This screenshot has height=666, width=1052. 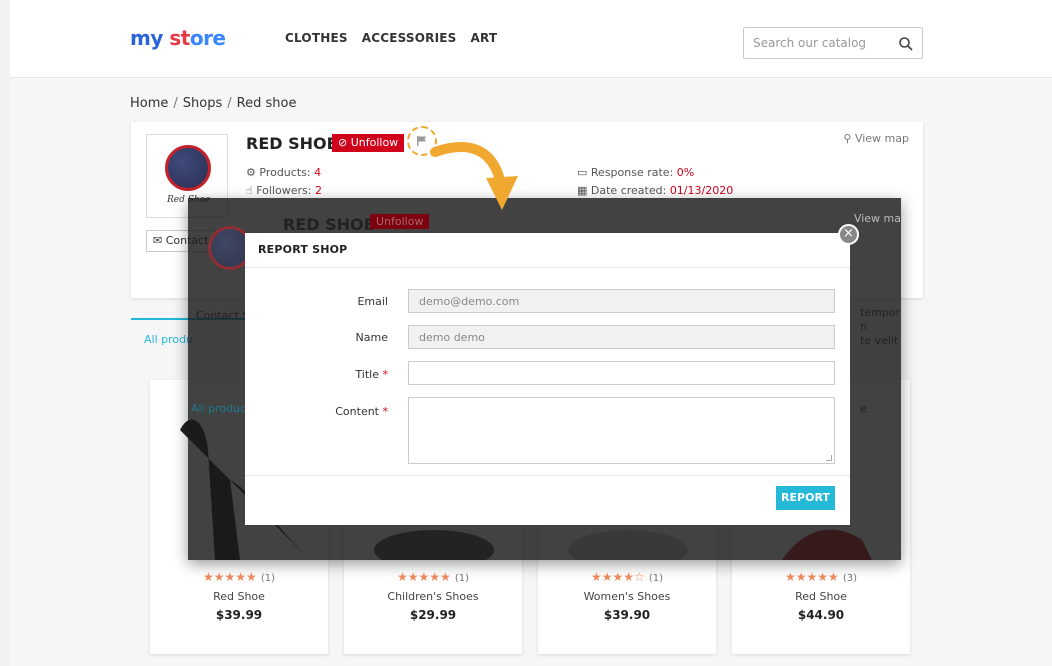 What do you see at coordinates (433, 596) in the screenshot?
I see `product-name: Children's Shoes` at bounding box center [433, 596].